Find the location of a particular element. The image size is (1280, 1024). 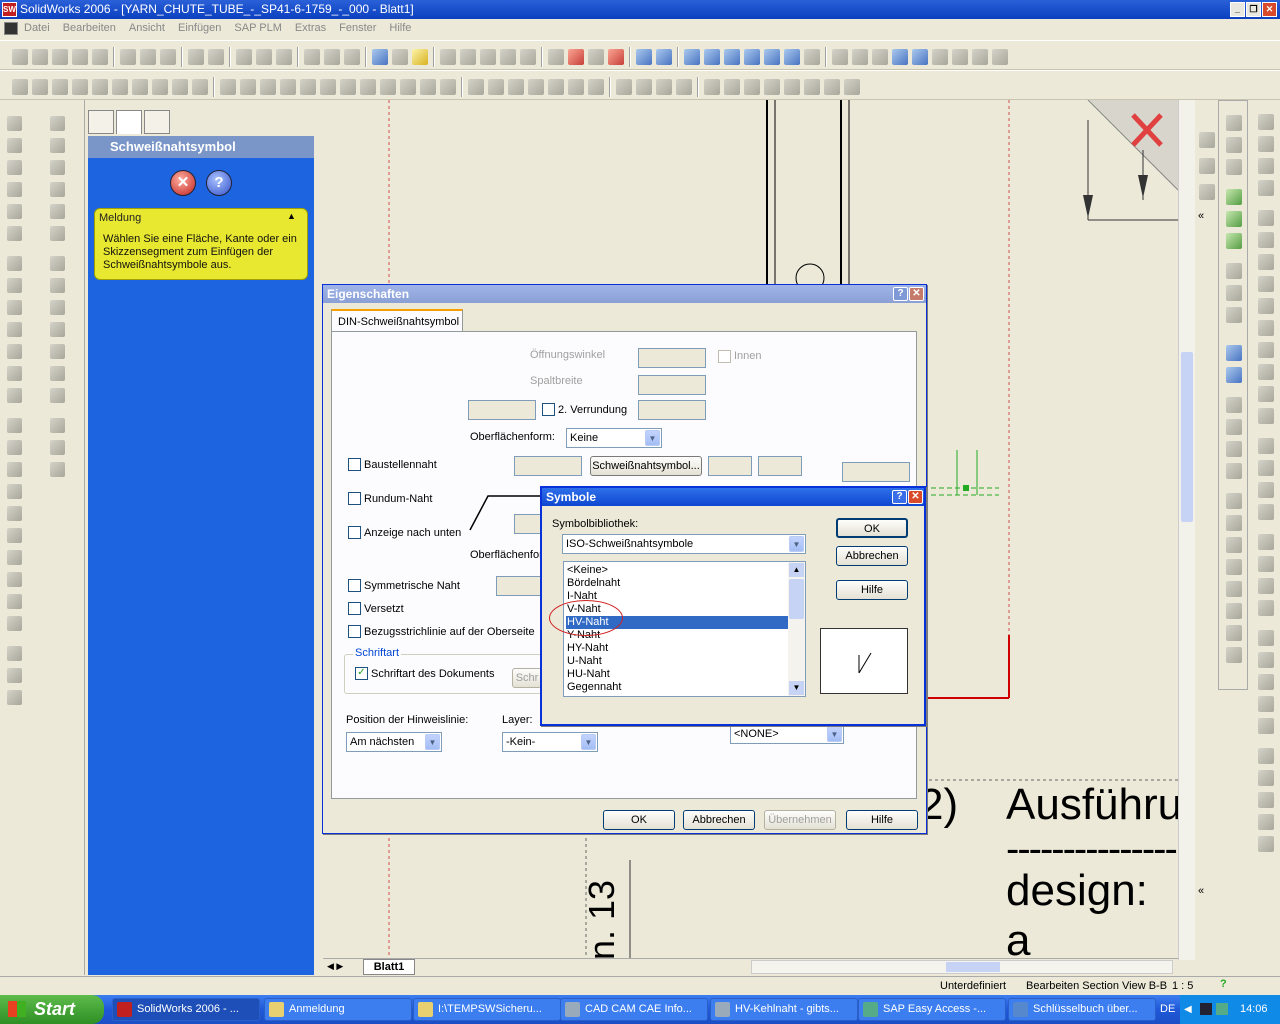

ellipse-tool-icon is located at coordinates (1266, 372).